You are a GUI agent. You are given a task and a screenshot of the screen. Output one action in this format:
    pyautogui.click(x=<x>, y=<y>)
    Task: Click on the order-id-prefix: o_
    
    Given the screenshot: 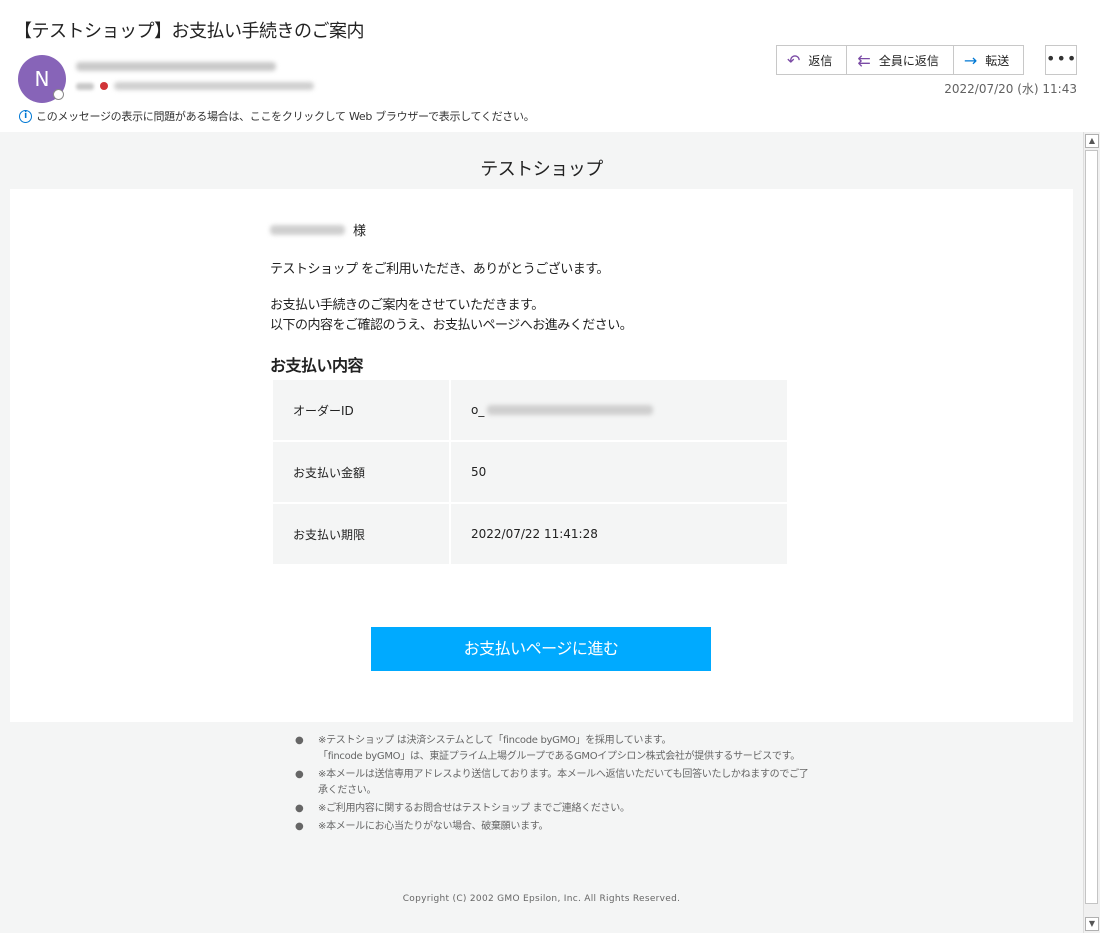 What is the action you would take?
    pyautogui.click(x=478, y=410)
    